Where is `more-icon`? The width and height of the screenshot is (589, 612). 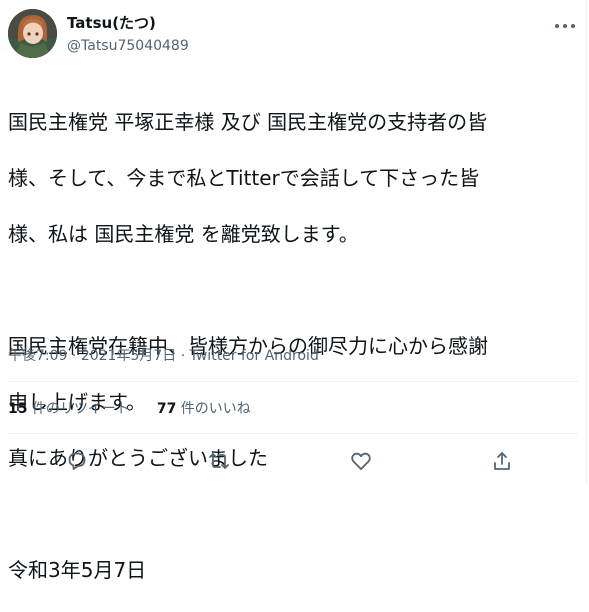
more-icon is located at coordinates (568, 26).